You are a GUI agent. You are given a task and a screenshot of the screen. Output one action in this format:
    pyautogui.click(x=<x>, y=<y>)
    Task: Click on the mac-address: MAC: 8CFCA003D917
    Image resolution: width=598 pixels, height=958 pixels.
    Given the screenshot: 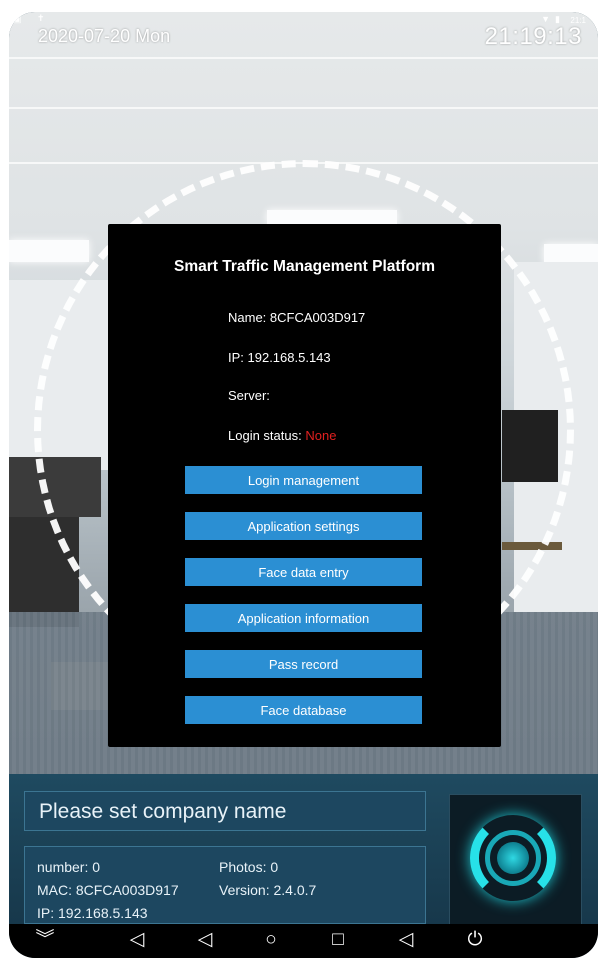 What is the action you would take?
    pyautogui.click(x=108, y=890)
    